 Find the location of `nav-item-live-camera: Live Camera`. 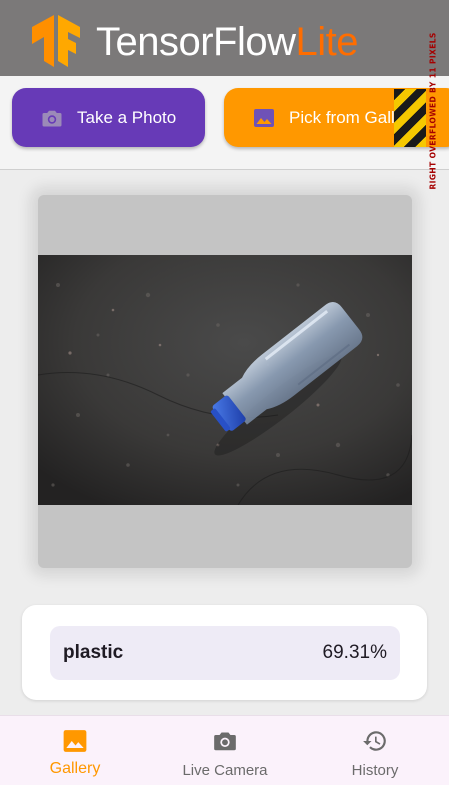

nav-item-live-camera: Live Camera is located at coordinates (225, 750).